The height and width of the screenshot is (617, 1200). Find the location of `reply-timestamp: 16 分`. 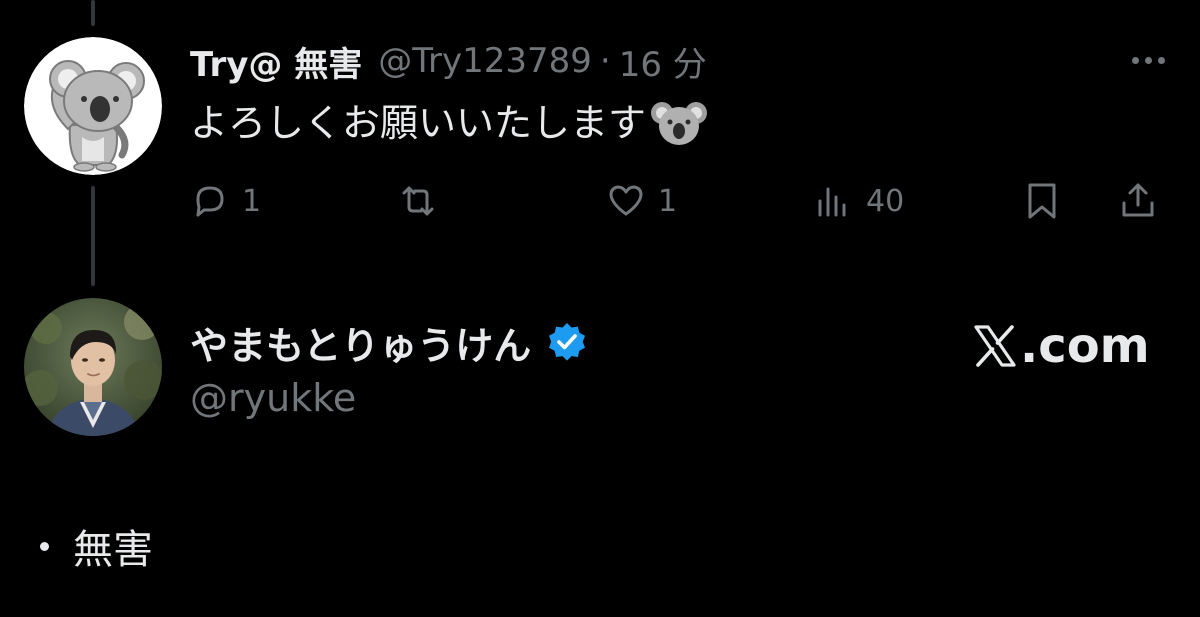

reply-timestamp: 16 分 is located at coordinates (663, 61).